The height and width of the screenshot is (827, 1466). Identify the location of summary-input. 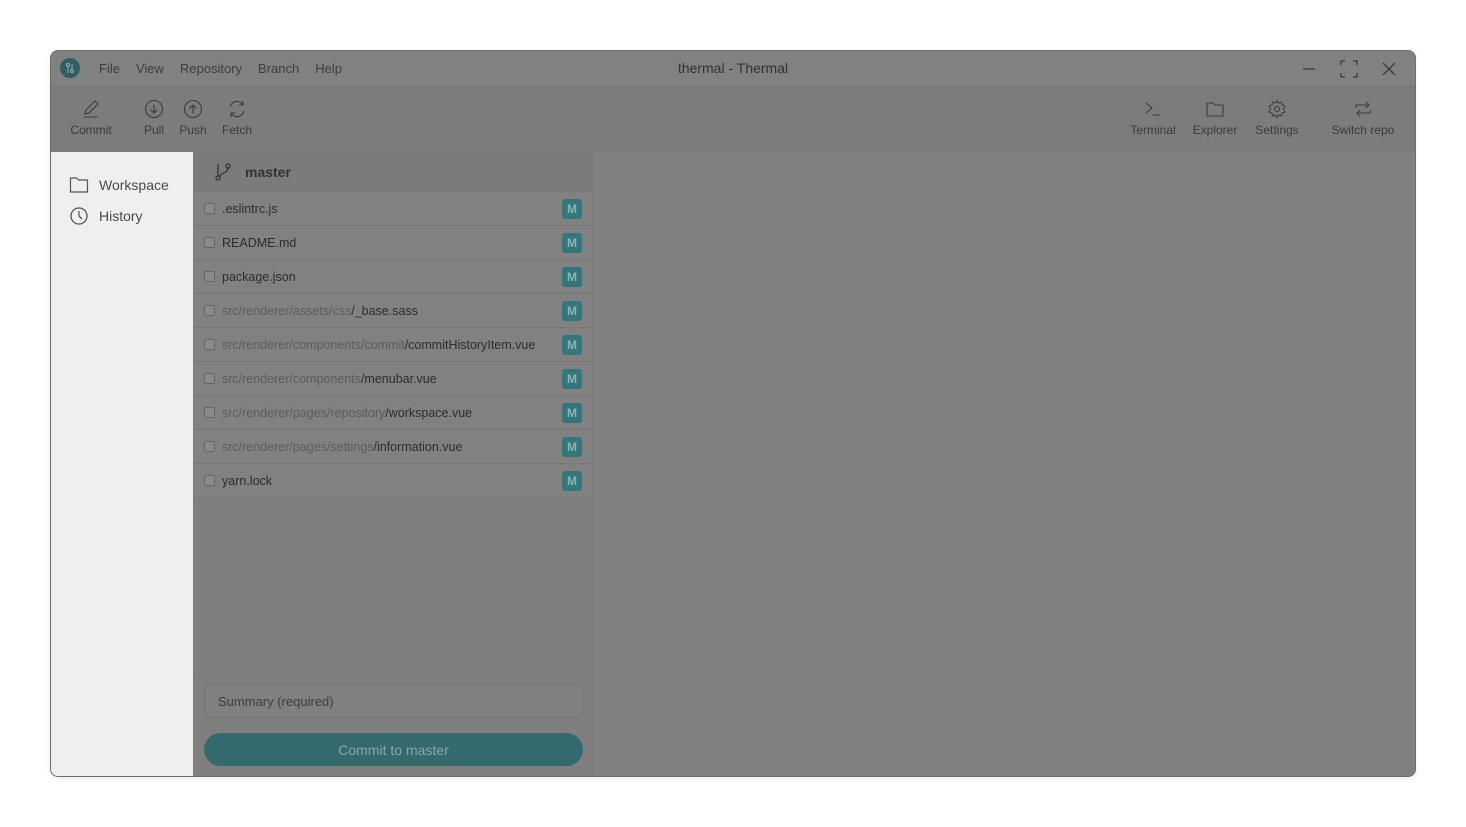
(393, 701).